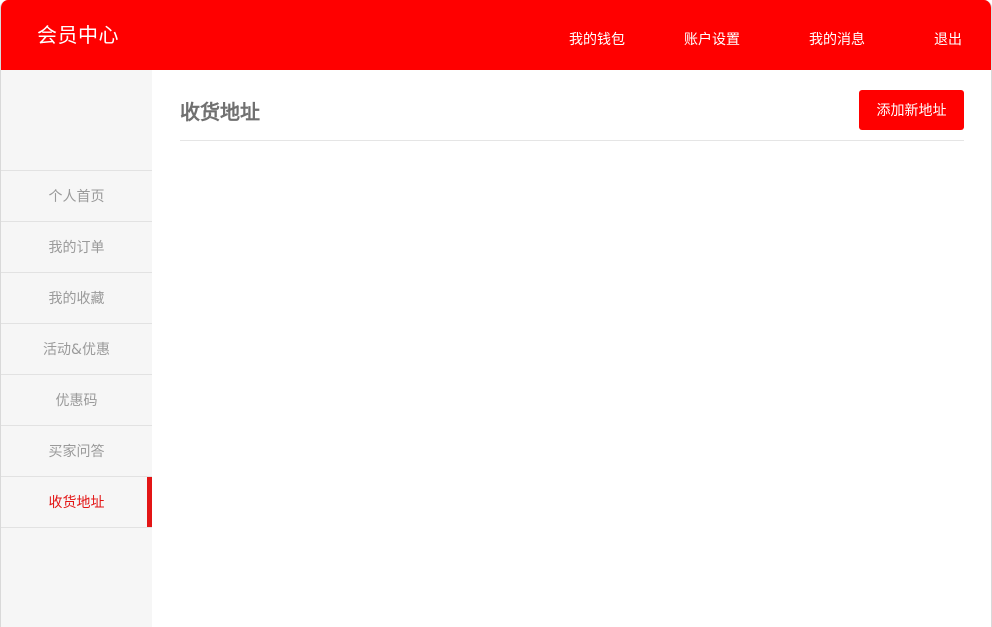 The image size is (992, 627). What do you see at coordinates (572, 105) in the screenshot?
I see `section-header: 收货地址 添加新地址` at bounding box center [572, 105].